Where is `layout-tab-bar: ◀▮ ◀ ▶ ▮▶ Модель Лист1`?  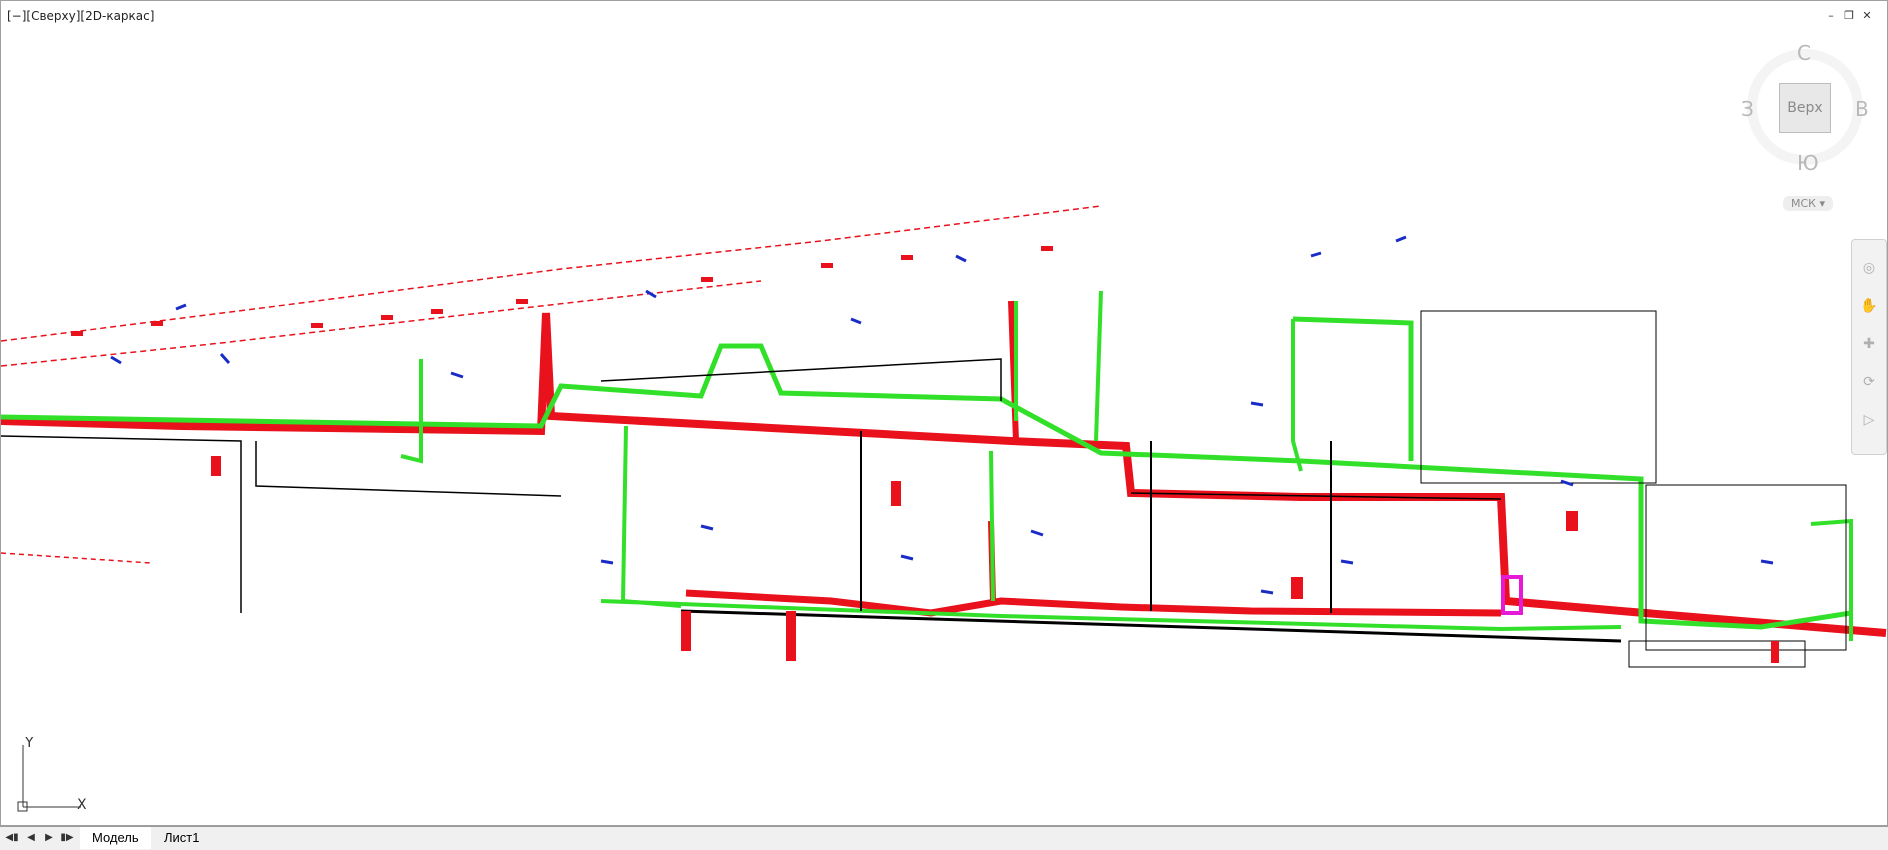
layout-tab-bar: ◀▮ ◀ ▶ ▮▶ Модель Лист1 is located at coordinates (944, 838).